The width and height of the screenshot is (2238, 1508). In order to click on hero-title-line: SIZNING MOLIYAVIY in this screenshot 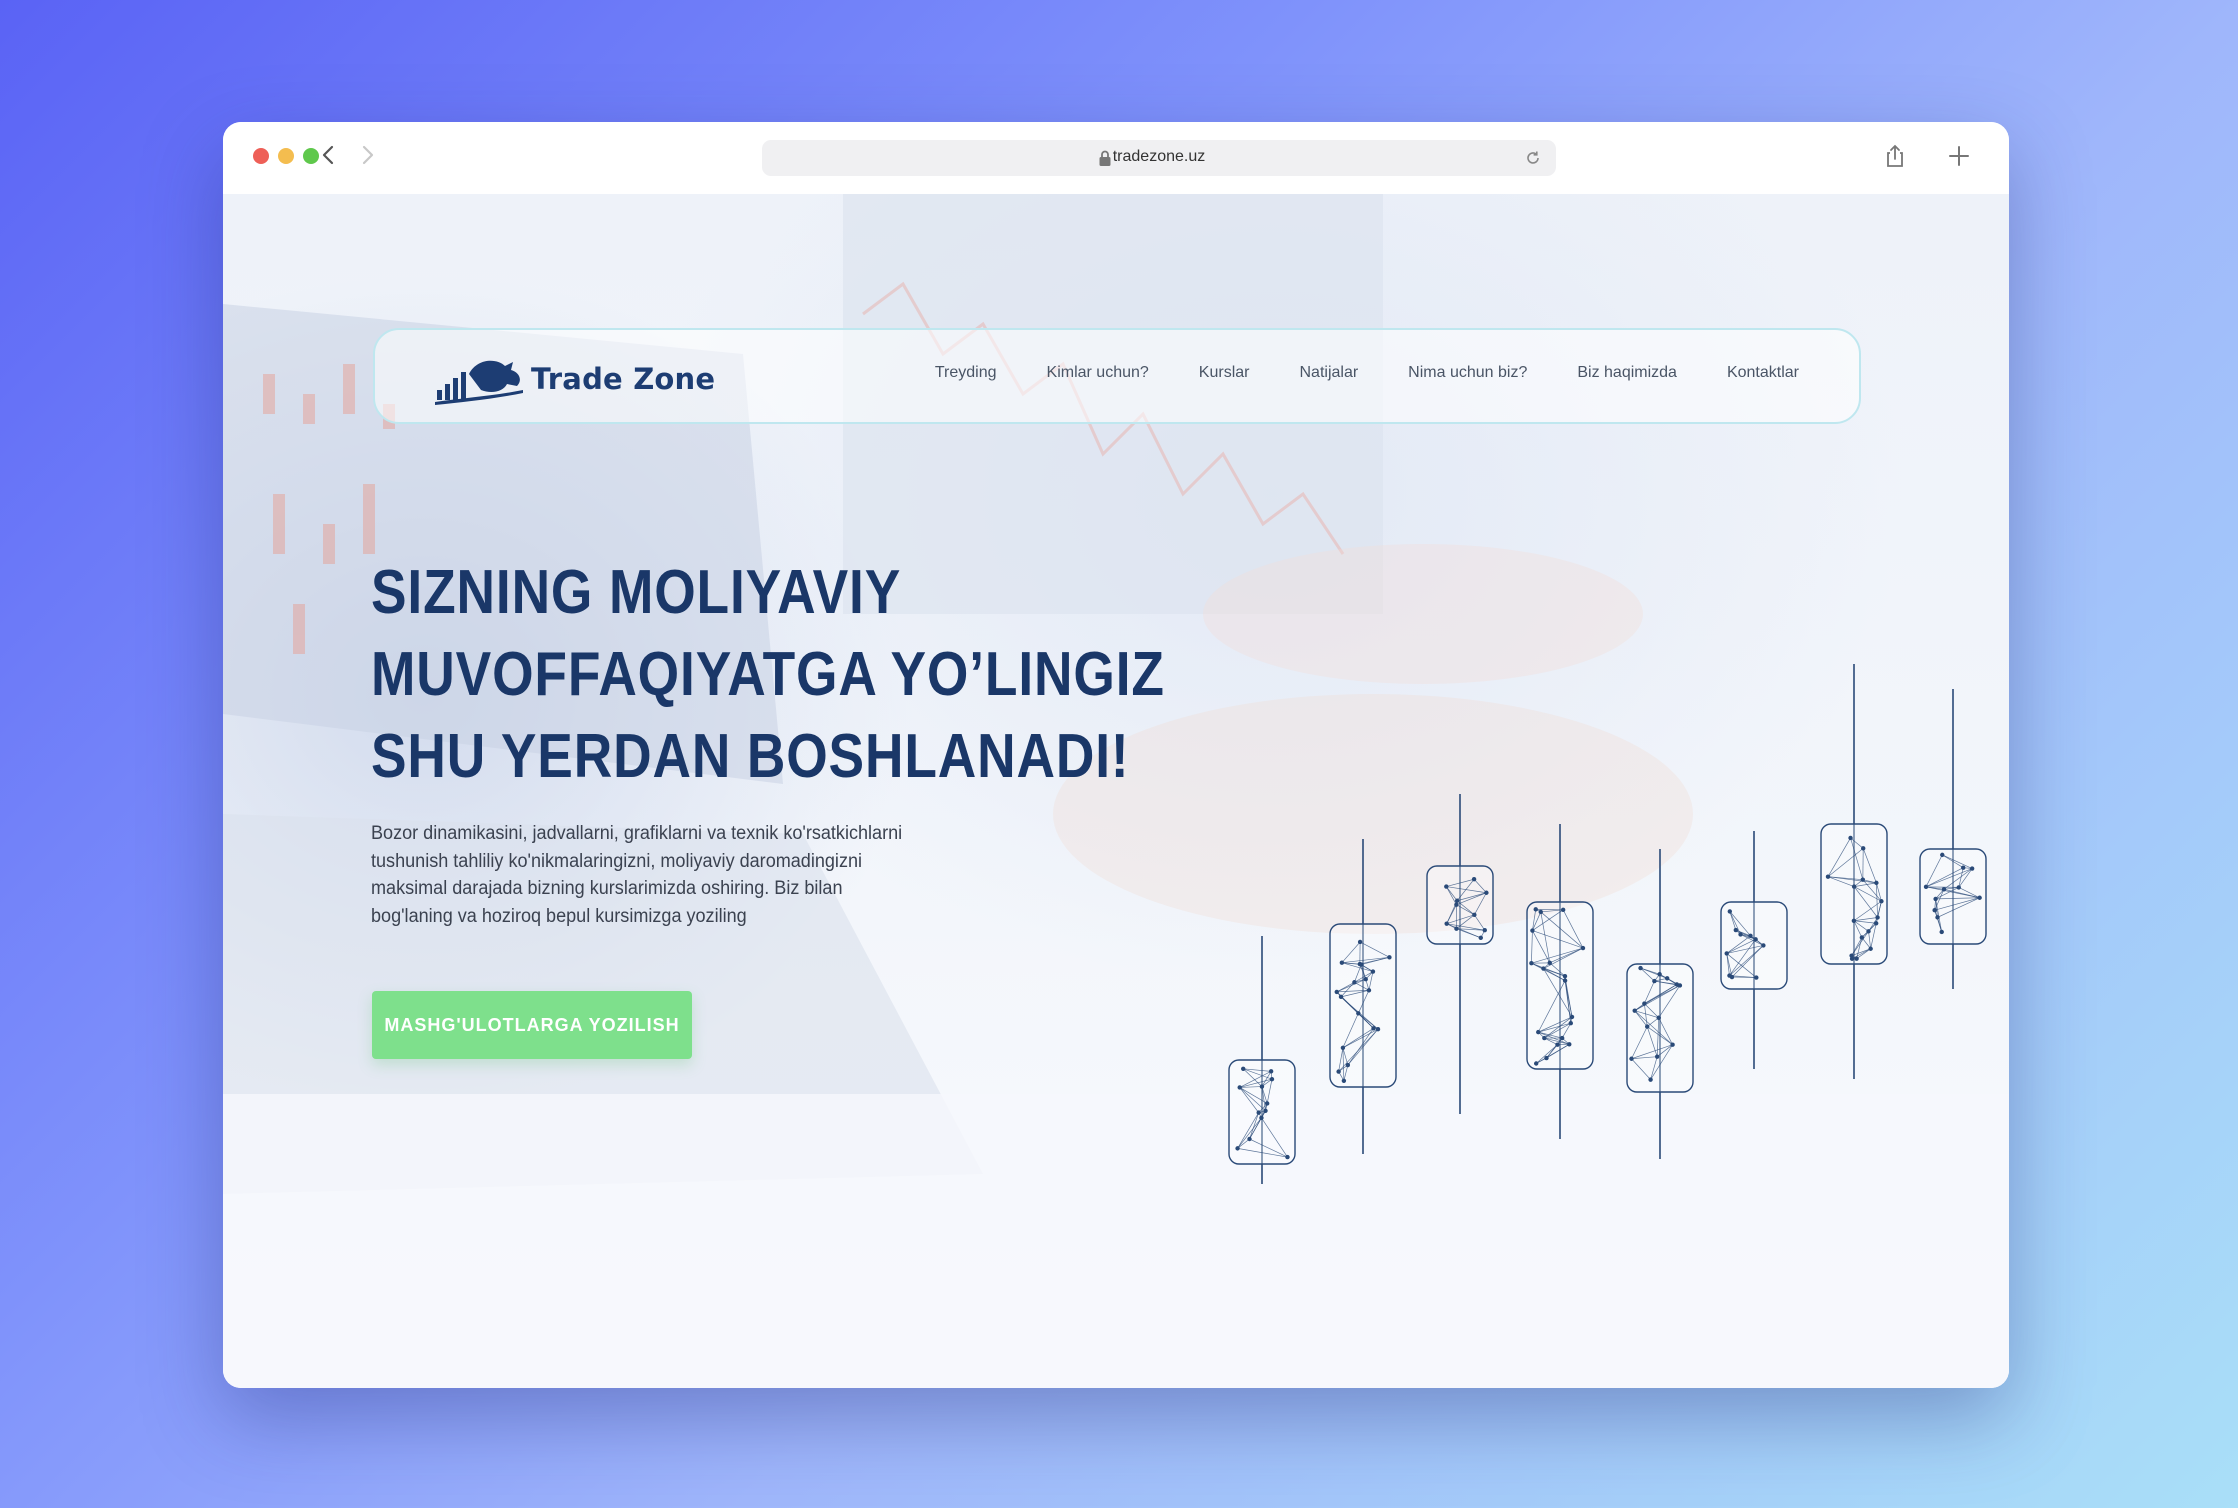, I will do `click(636, 592)`.